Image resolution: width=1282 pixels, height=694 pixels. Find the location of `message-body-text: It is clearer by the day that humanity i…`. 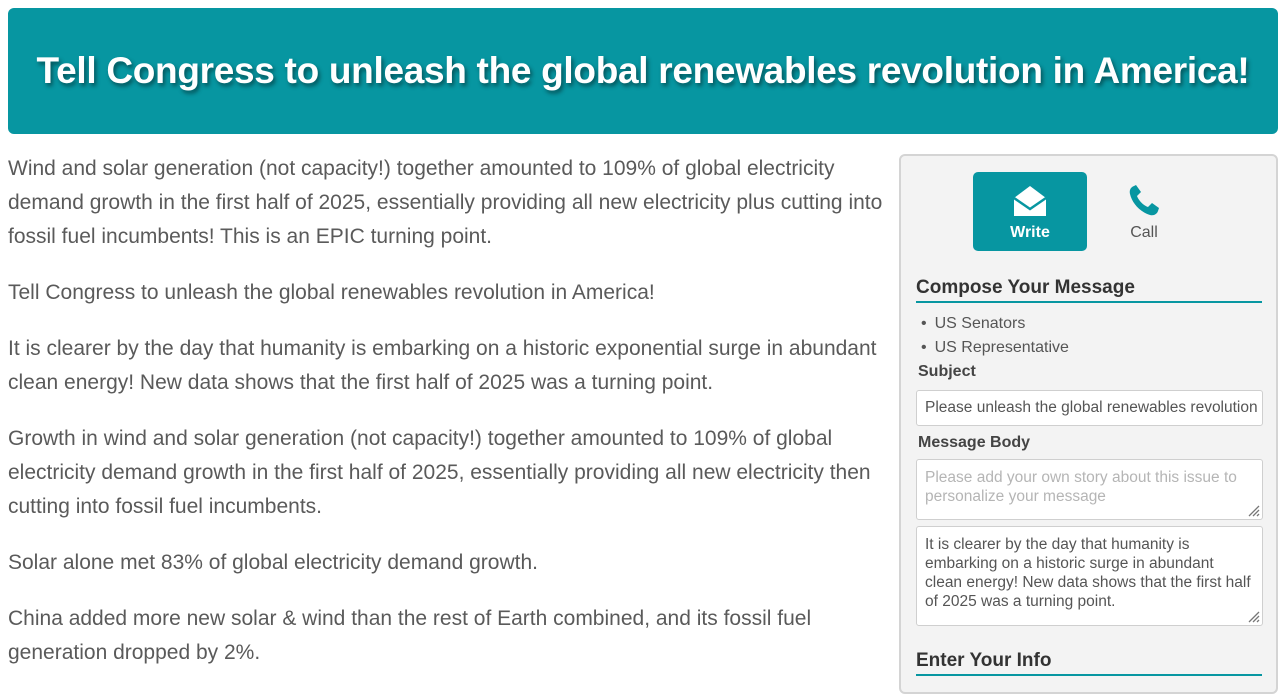

message-body-text: It is clearer by the day that humanity i… is located at coordinates (1088, 573).